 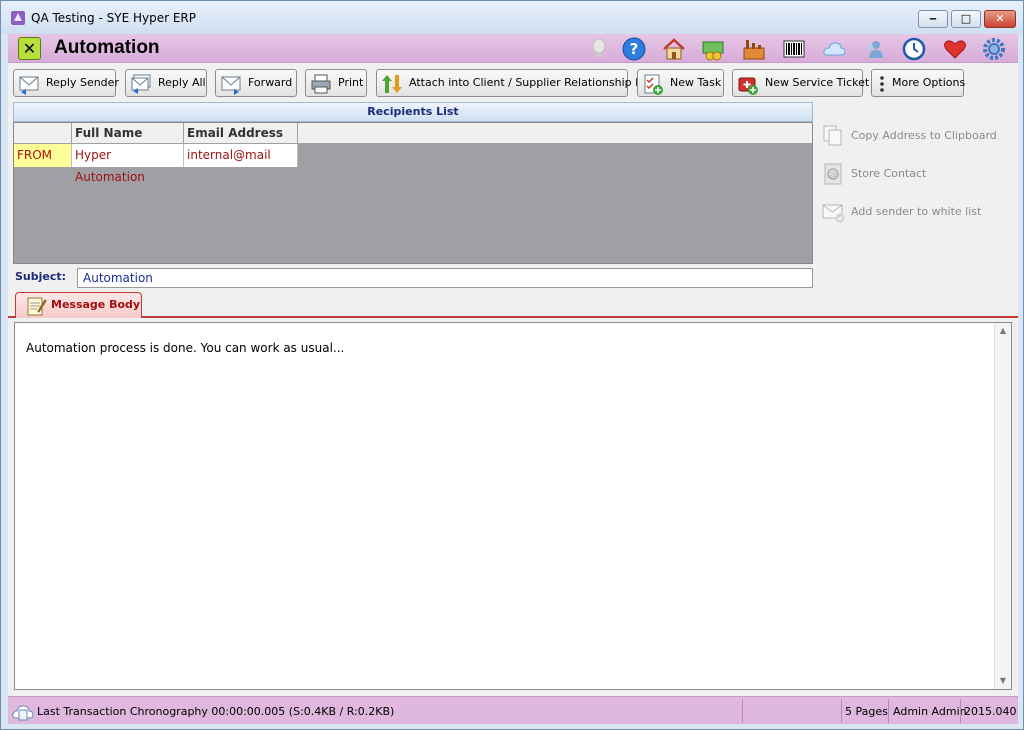 I want to click on task-checklist-icon, so click(x=653, y=84).